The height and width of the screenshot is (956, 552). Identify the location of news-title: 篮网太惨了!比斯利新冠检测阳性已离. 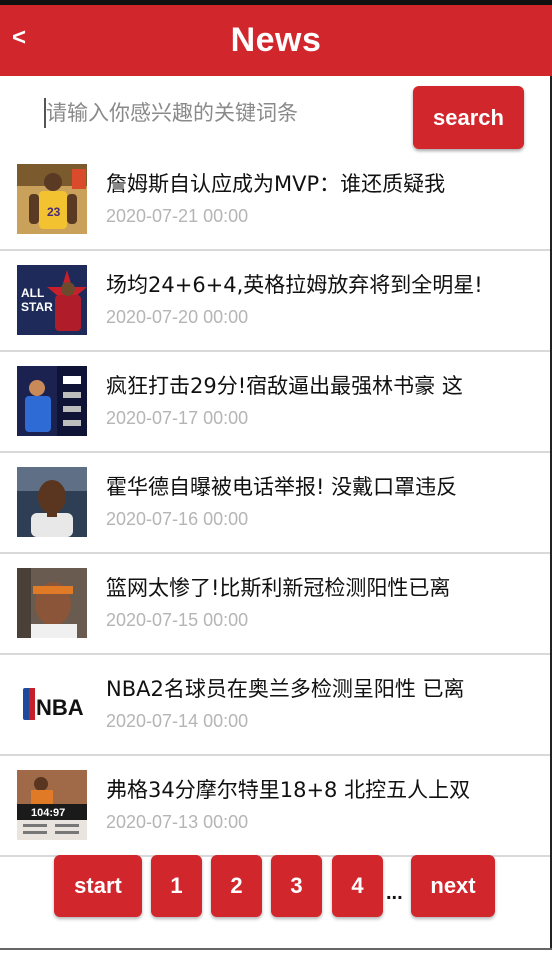
(278, 588).